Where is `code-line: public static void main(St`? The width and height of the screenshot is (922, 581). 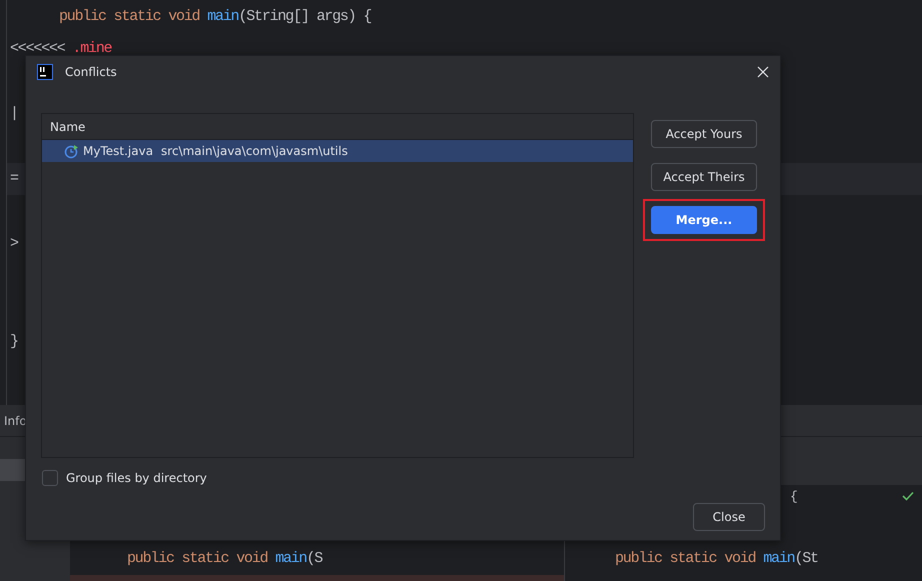
code-line: public static void main(St is located at coordinates (717, 558).